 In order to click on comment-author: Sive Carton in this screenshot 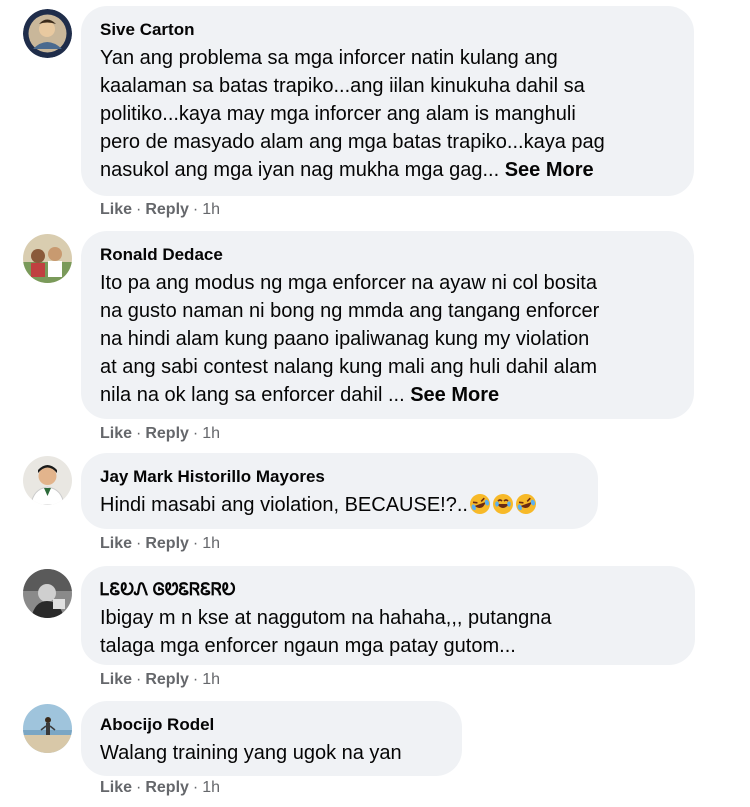, I will do `click(388, 30)`.